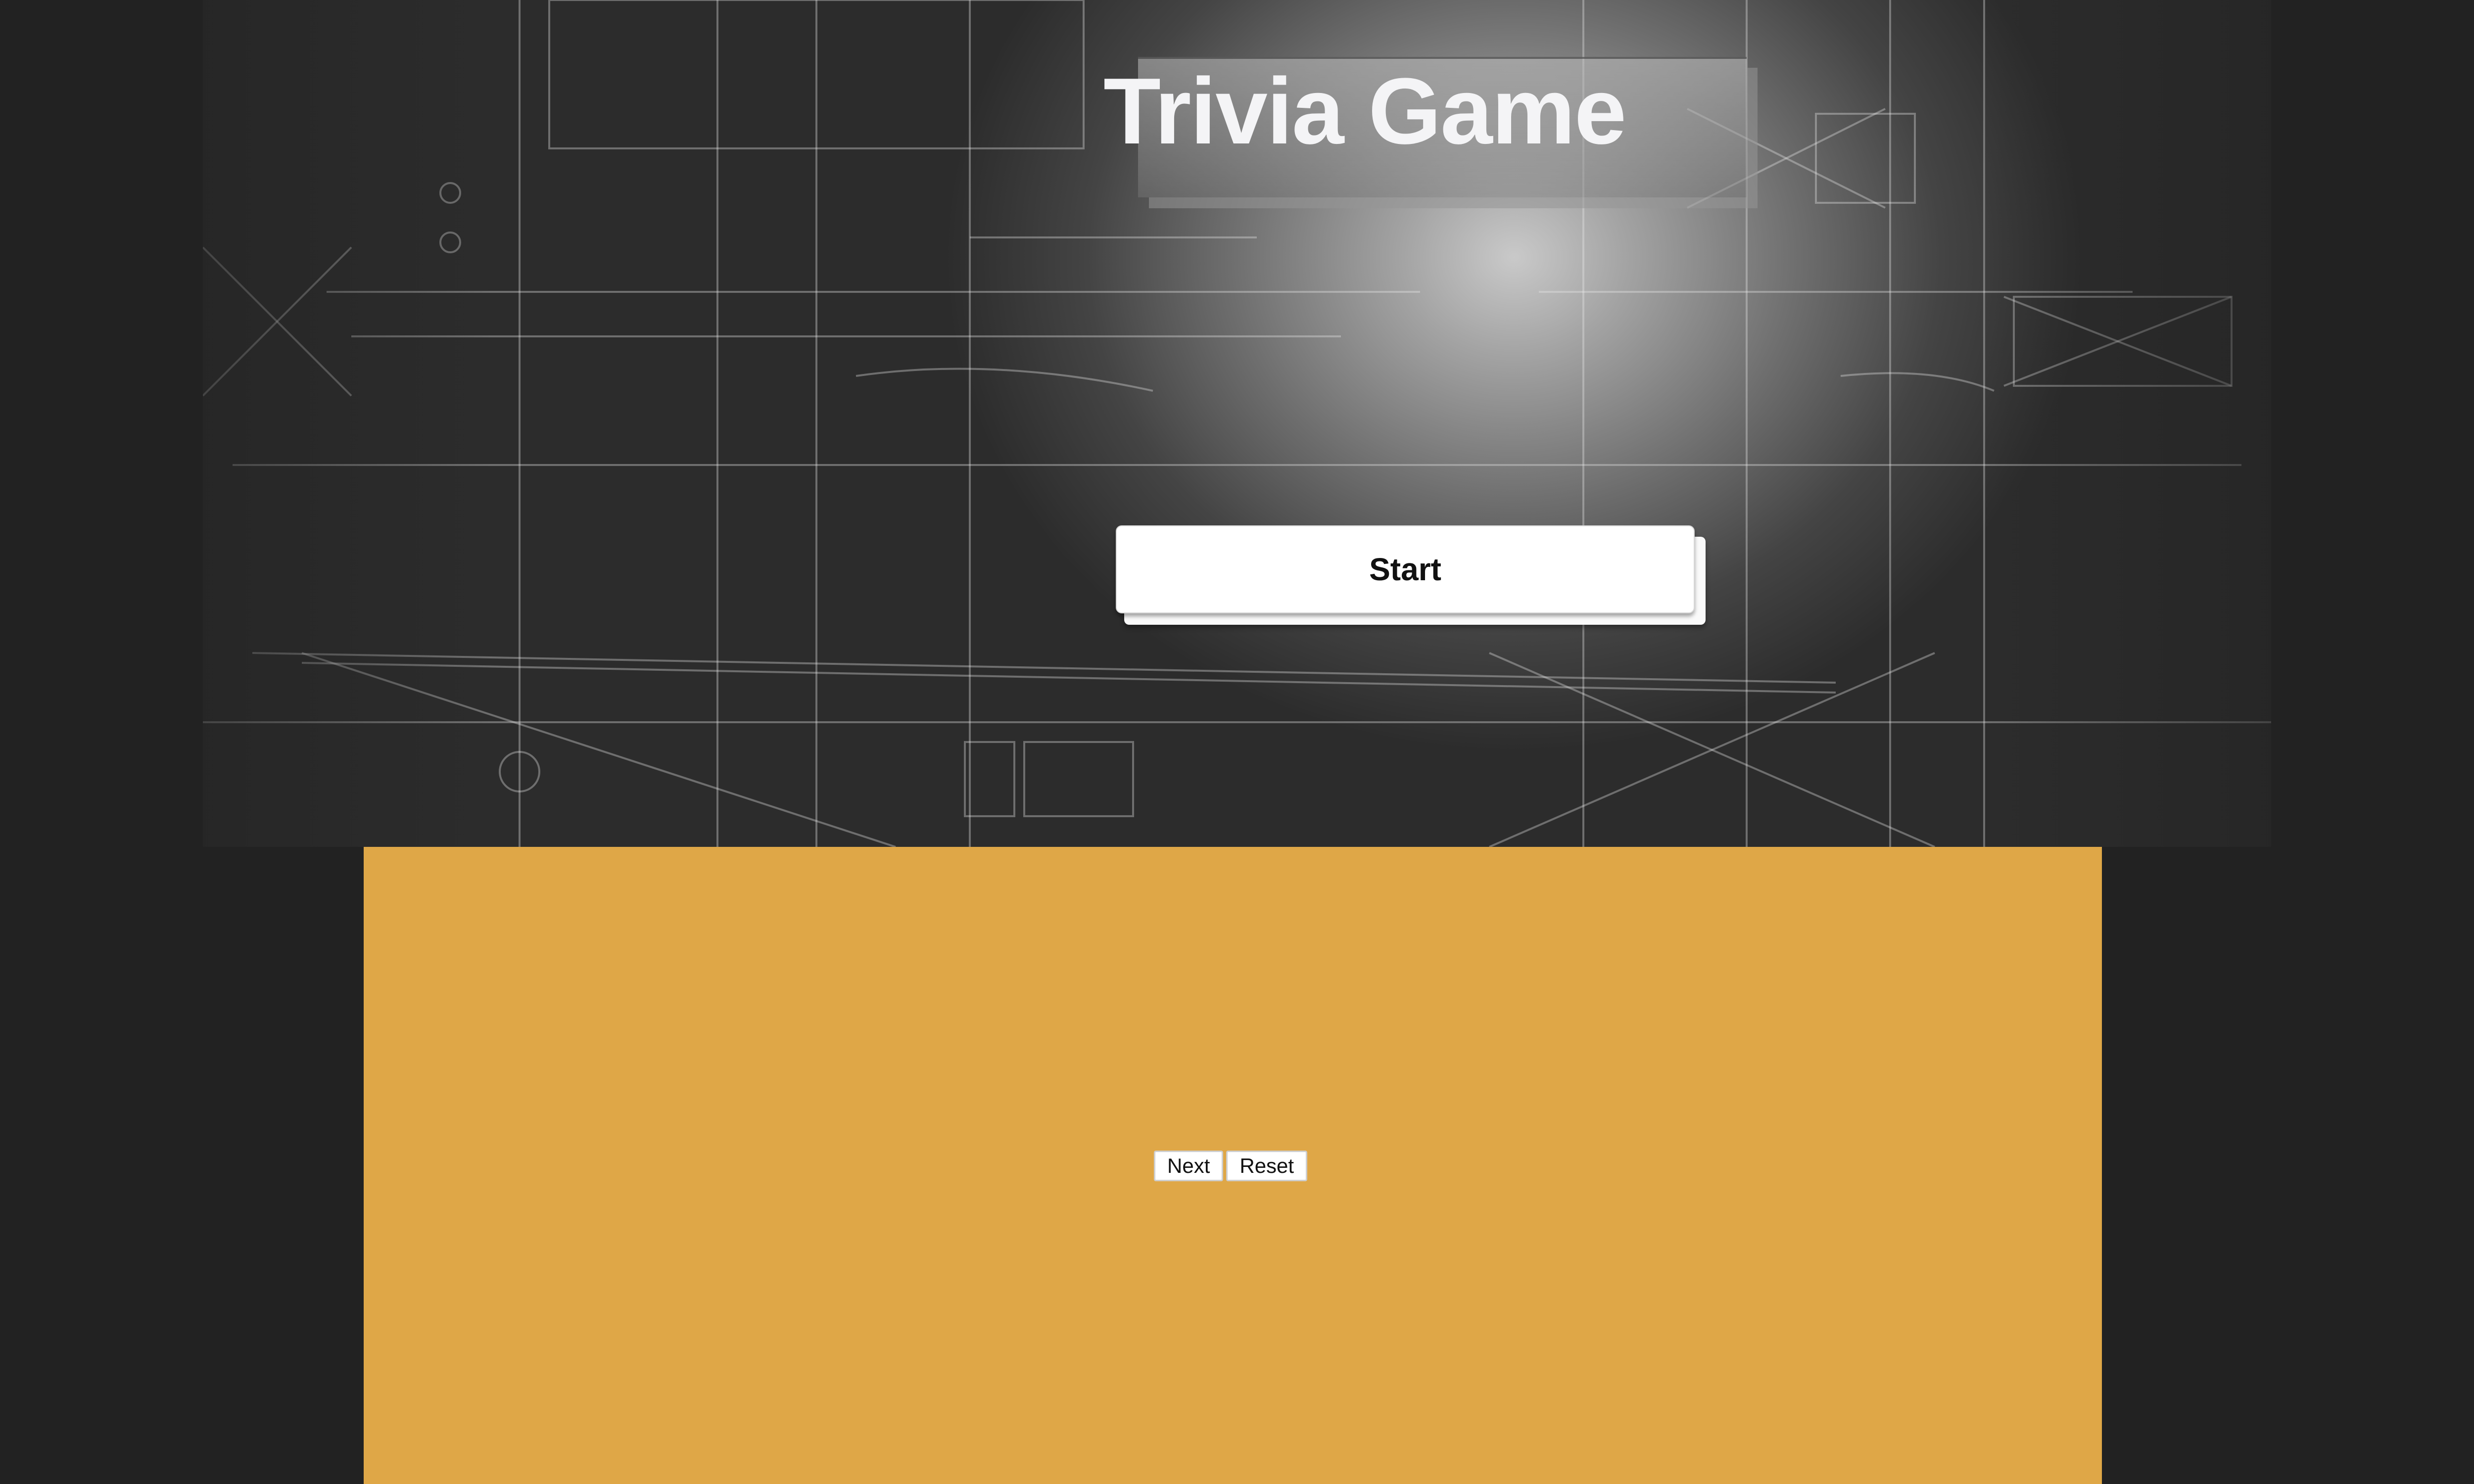 This screenshot has height=1484, width=2474. Describe the element at coordinates (1406, 569) in the screenshot. I see `start-button: Start` at that location.